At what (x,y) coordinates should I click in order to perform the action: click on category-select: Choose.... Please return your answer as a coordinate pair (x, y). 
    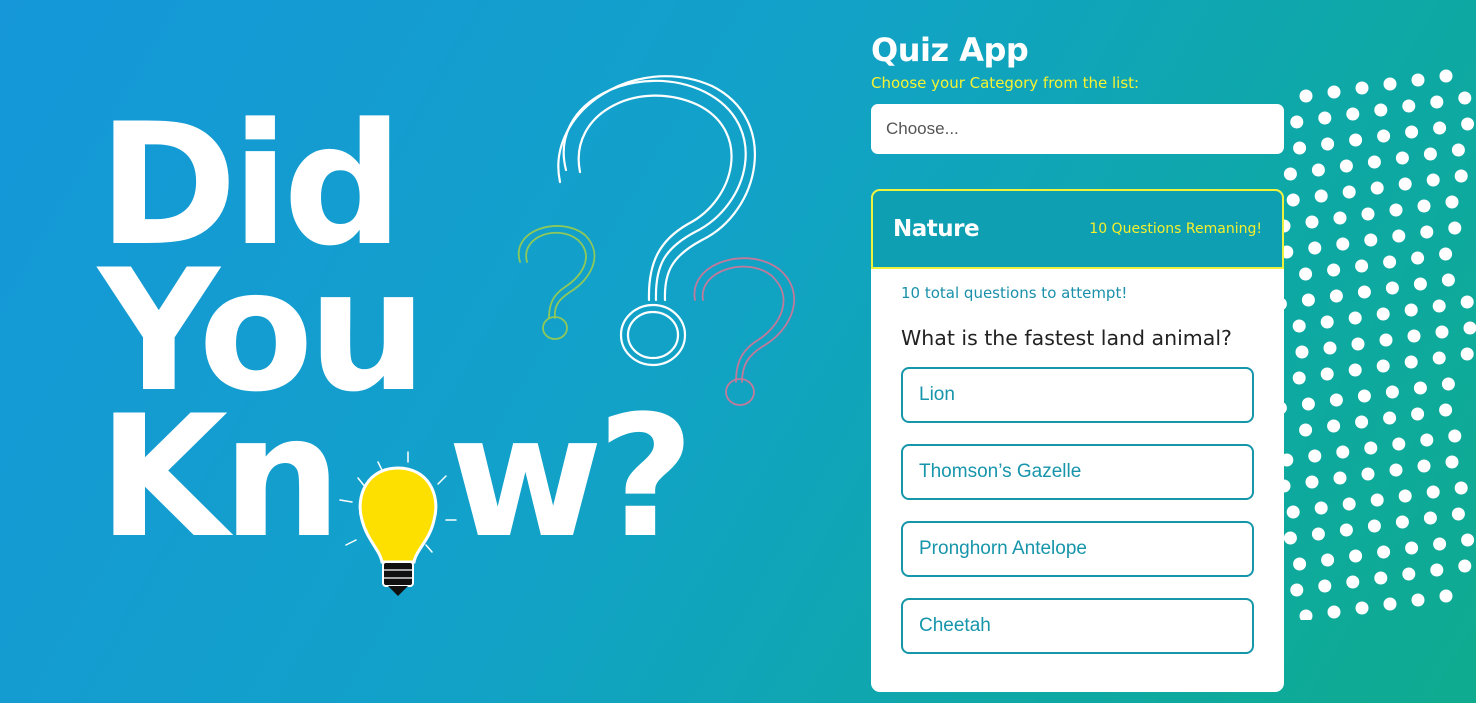
    Looking at the image, I should click on (1077, 129).